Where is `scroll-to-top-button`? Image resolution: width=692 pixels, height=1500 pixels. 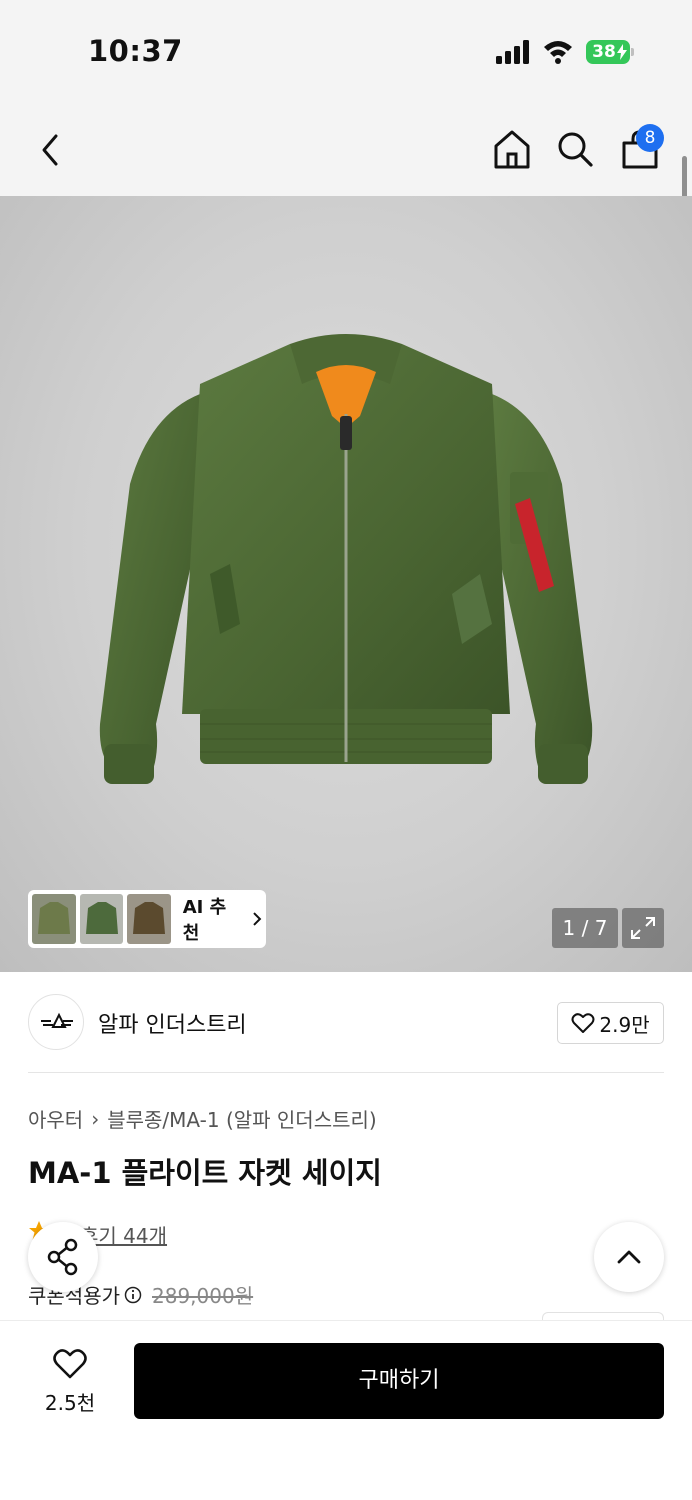 scroll-to-top-button is located at coordinates (629, 1257).